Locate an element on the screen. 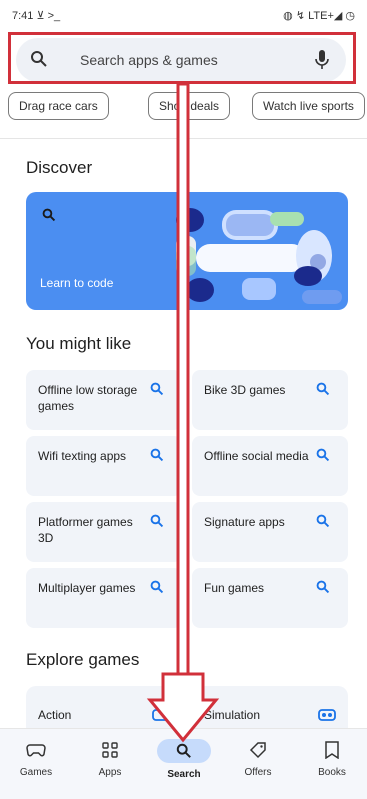 This screenshot has height=799, width=367. vr-headset-icon is located at coordinates (327, 715).